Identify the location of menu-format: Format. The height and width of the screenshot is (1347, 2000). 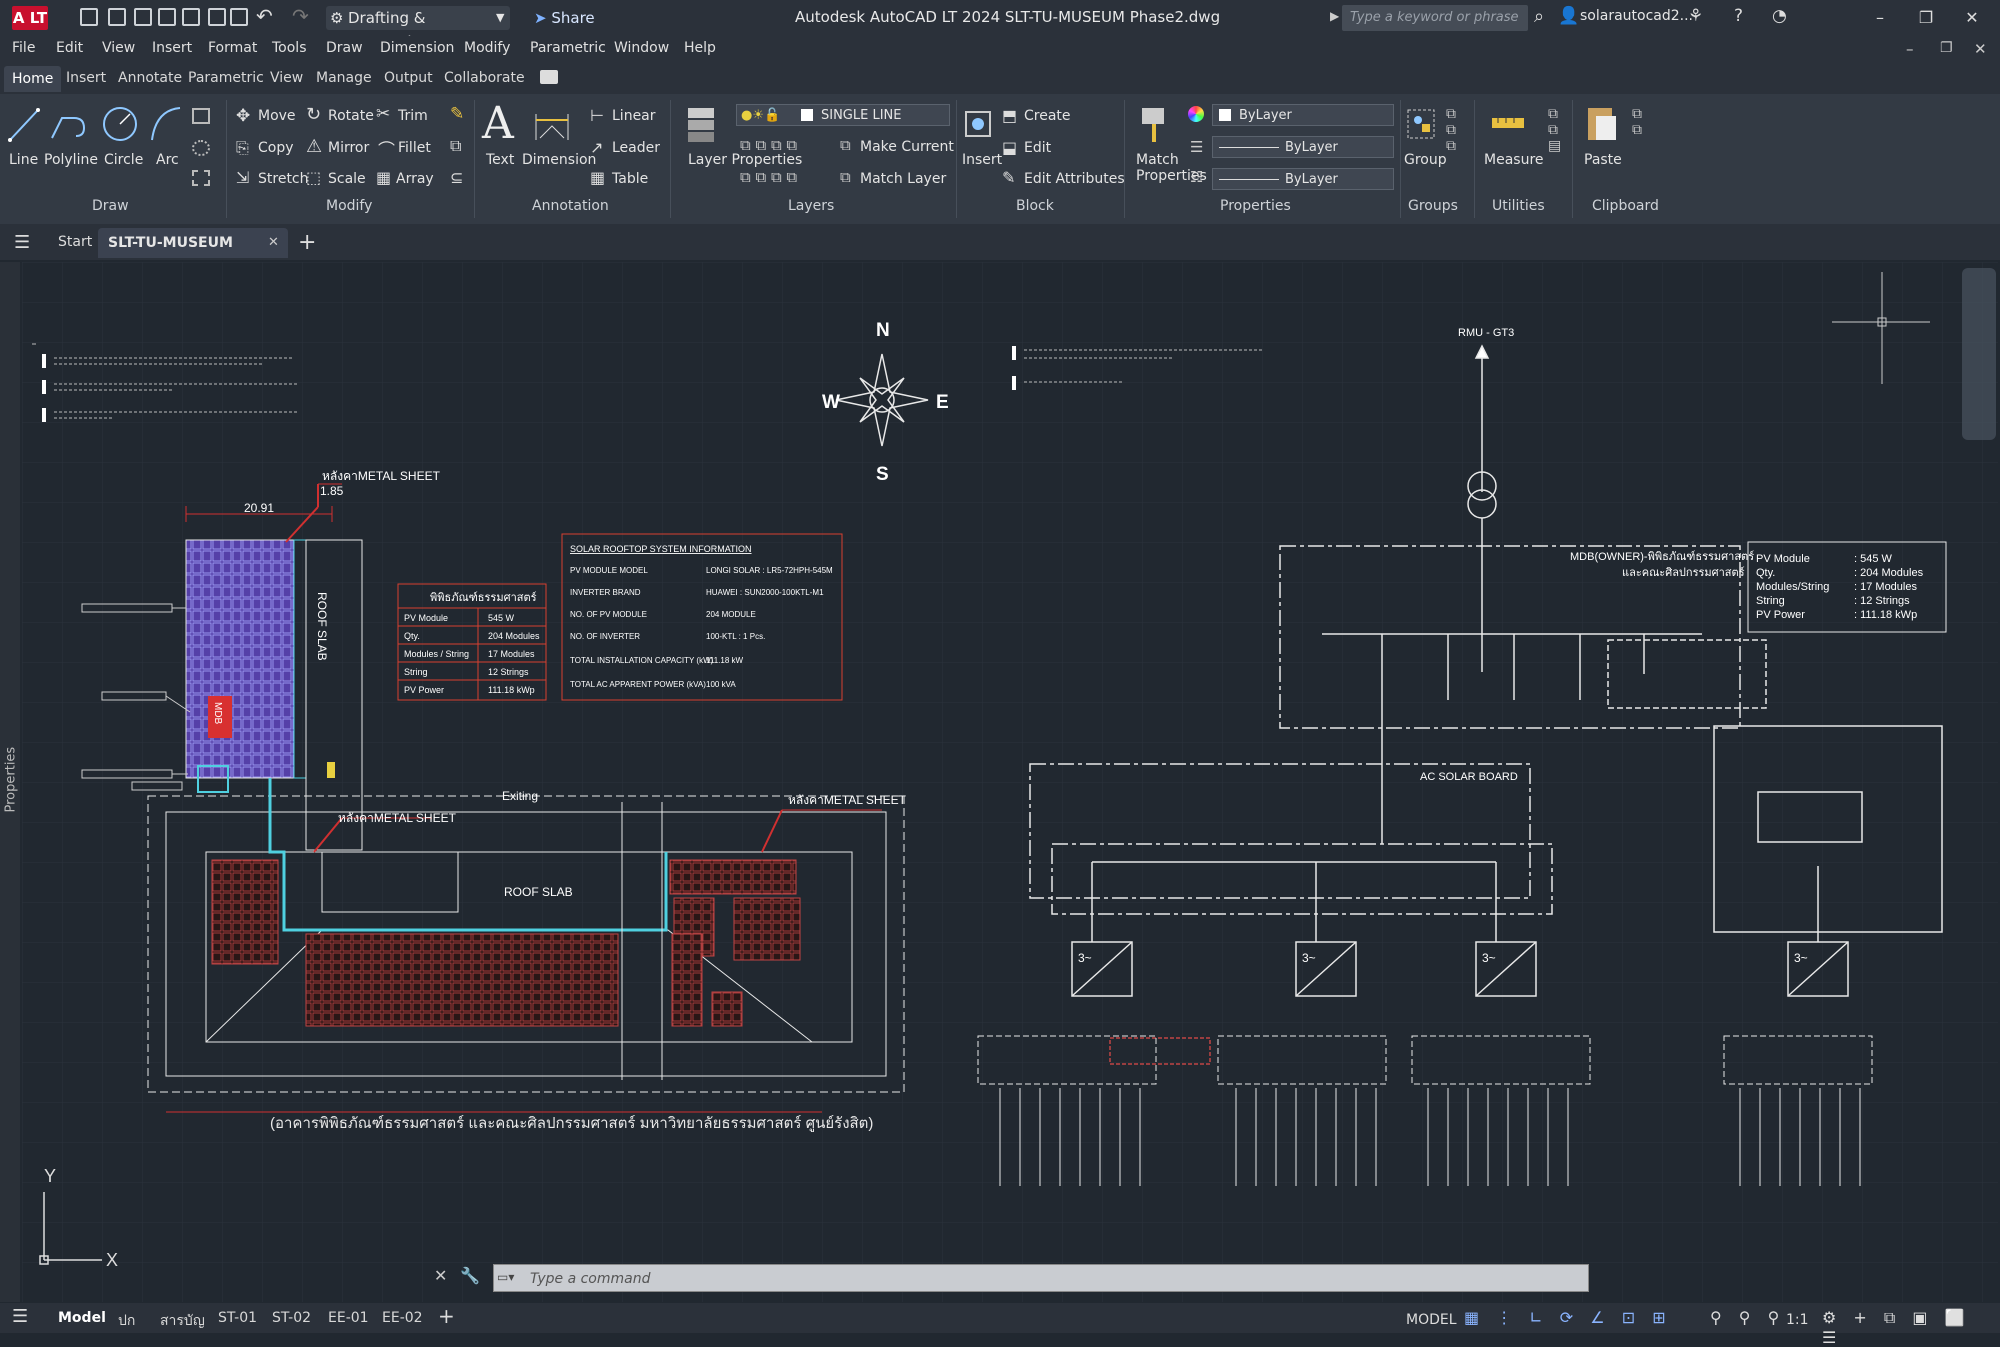
(232, 48).